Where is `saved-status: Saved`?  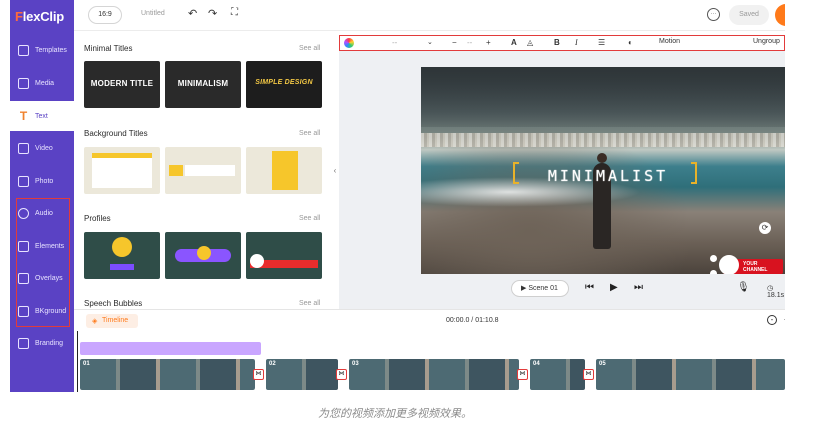 saved-status: Saved is located at coordinates (749, 15).